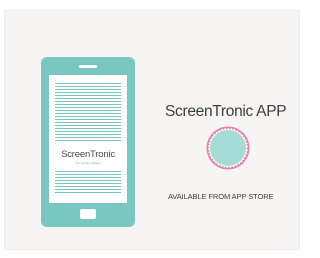 This screenshot has height=258, width=320. Describe the element at coordinates (88, 163) in the screenshot. I see `phone-tagline-text: The Screen Master` at that location.